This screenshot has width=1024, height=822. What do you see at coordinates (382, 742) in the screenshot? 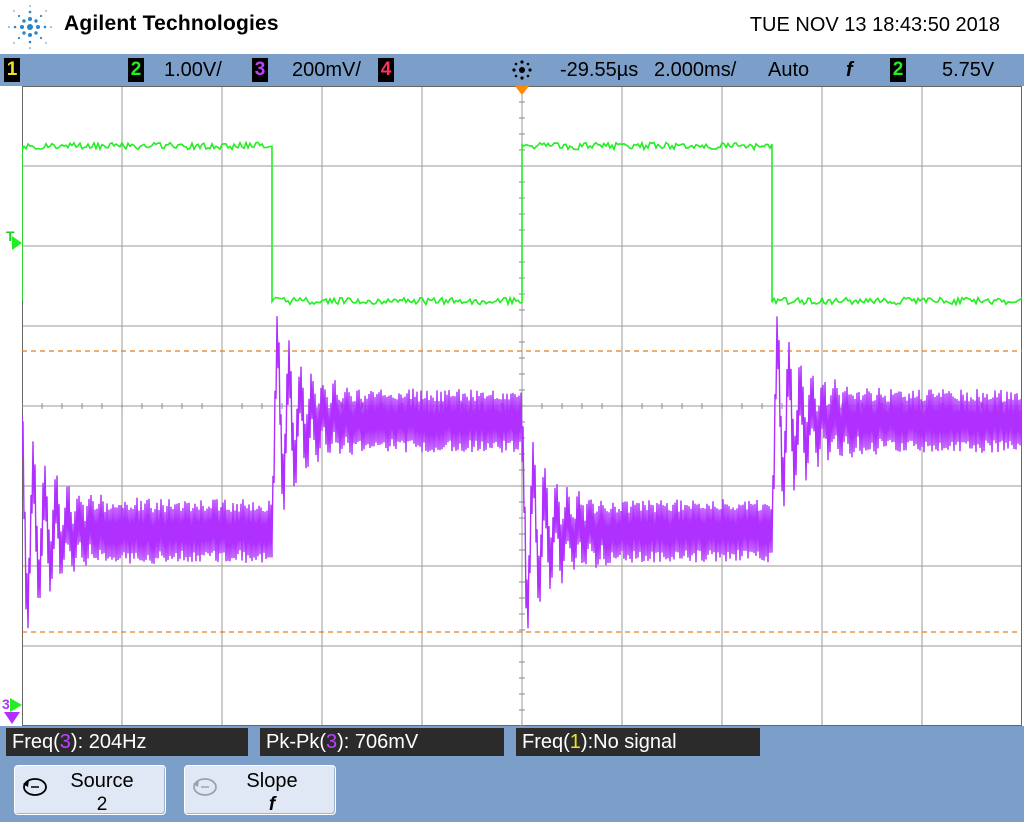
I see `measurement-pkpk-3: Pk-Pk(3): 706mV` at bounding box center [382, 742].